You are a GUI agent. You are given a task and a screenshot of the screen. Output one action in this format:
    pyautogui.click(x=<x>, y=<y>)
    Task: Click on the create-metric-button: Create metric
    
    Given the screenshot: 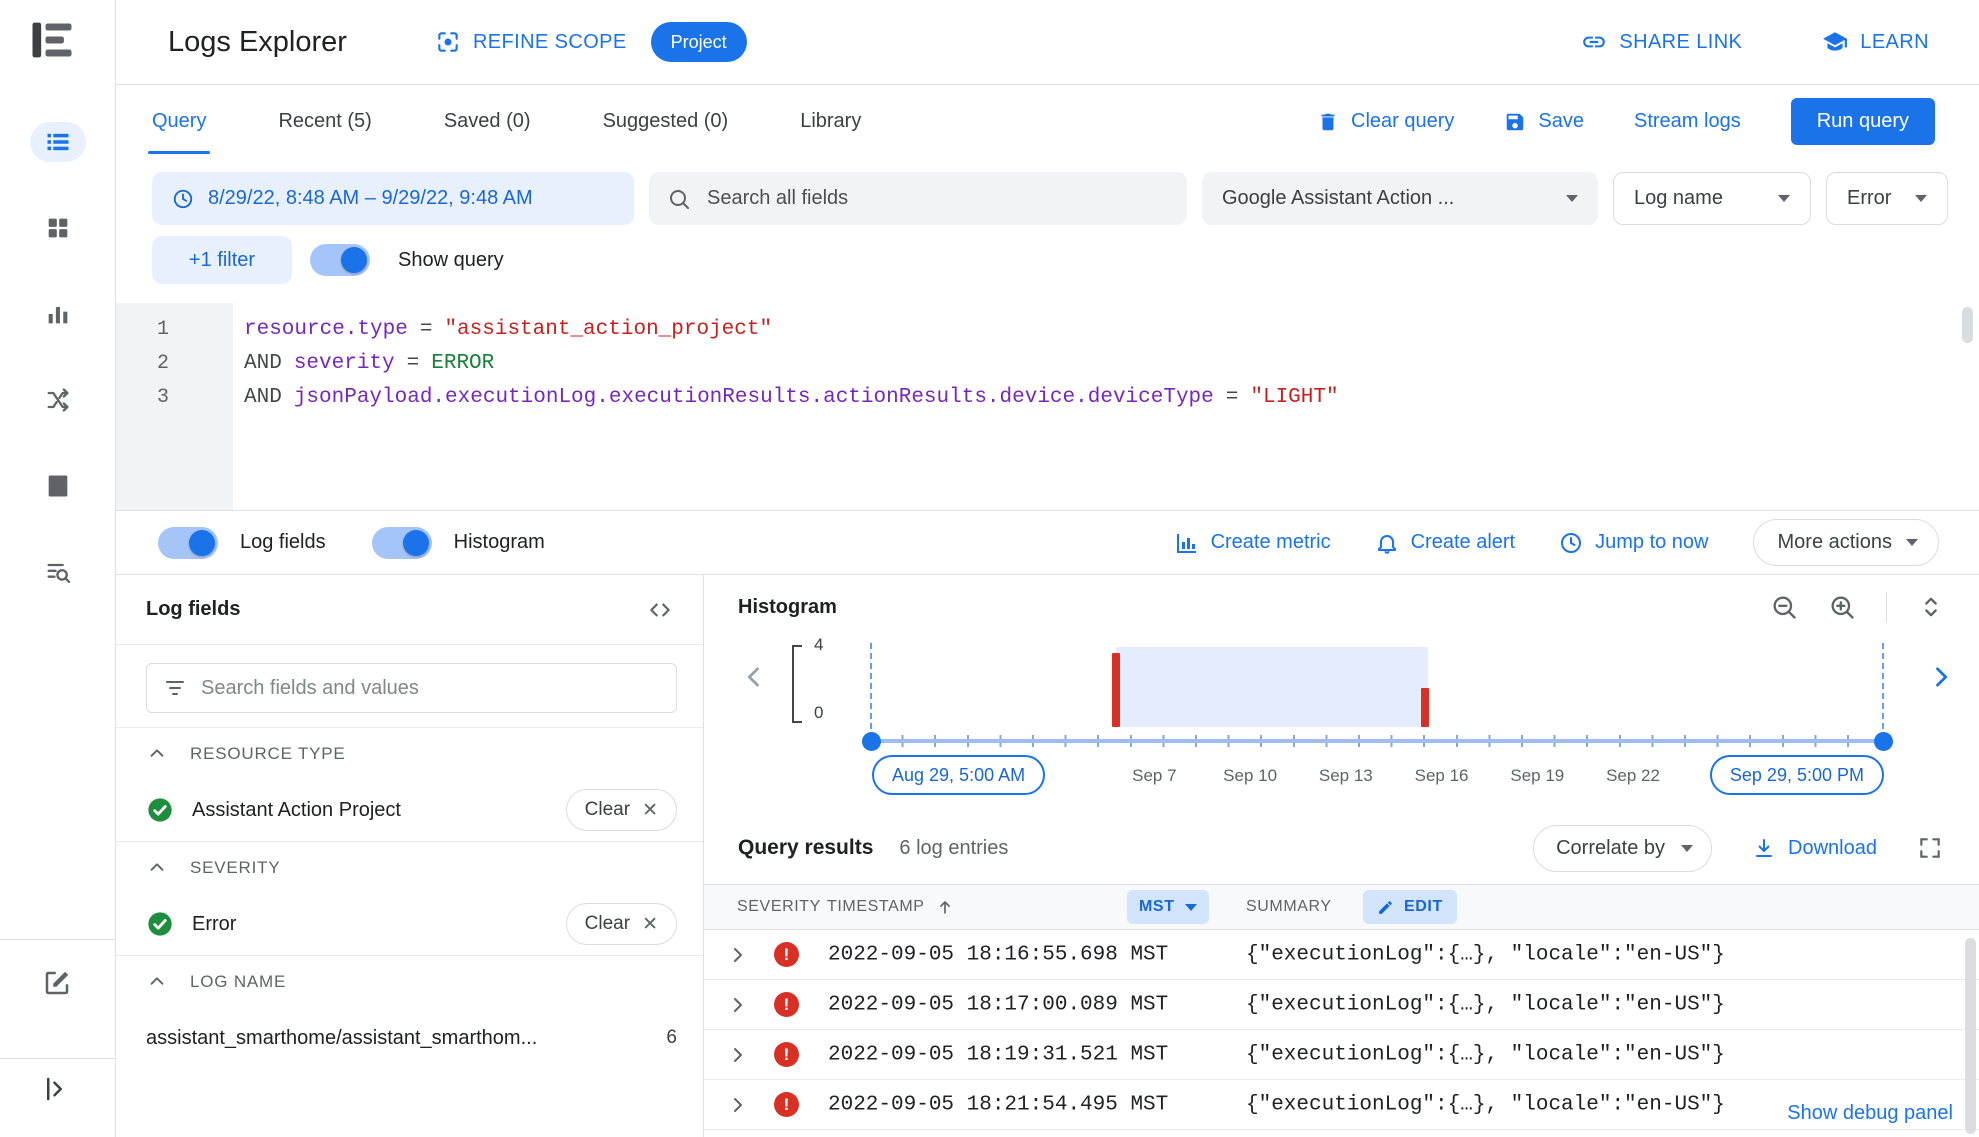 What is the action you would take?
    pyautogui.click(x=1253, y=543)
    